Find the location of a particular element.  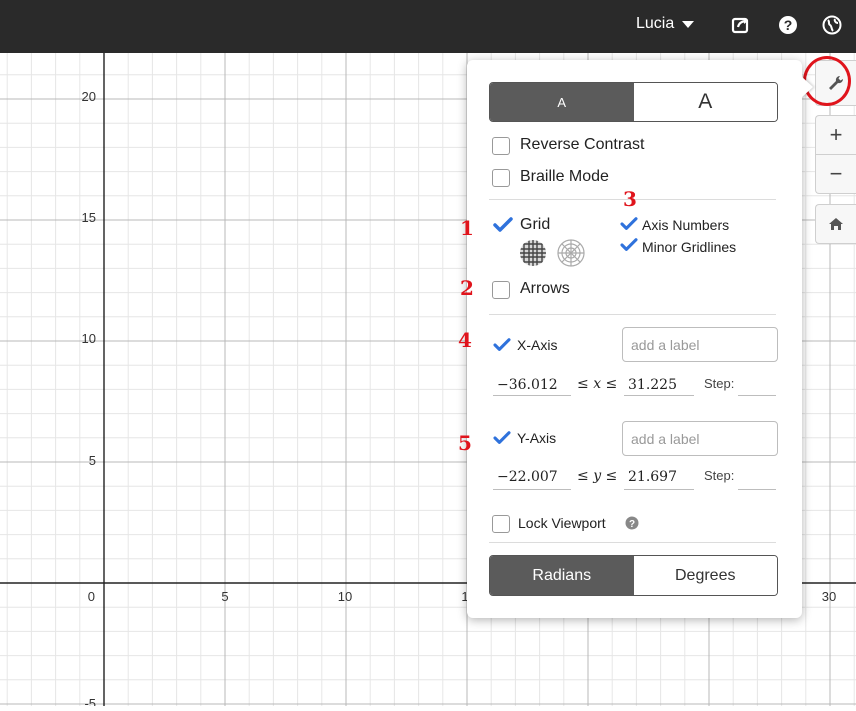

y-variable: y is located at coordinates (597, 476).